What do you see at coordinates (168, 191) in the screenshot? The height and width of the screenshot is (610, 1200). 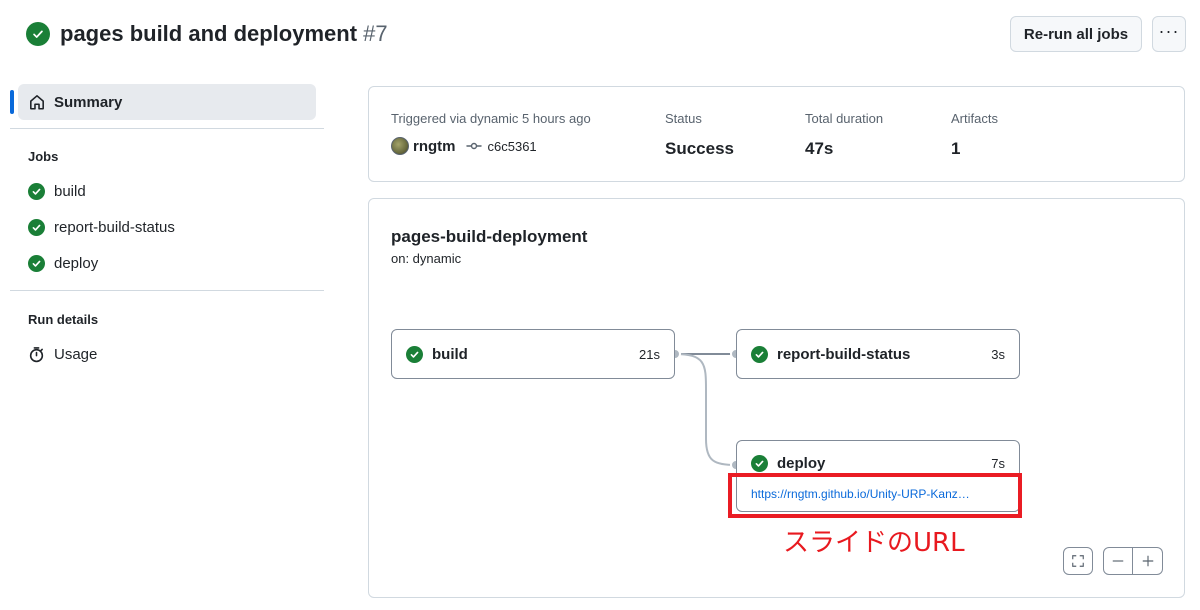 I see `sidebar-item-build: build` at bounding box center [168, 191].